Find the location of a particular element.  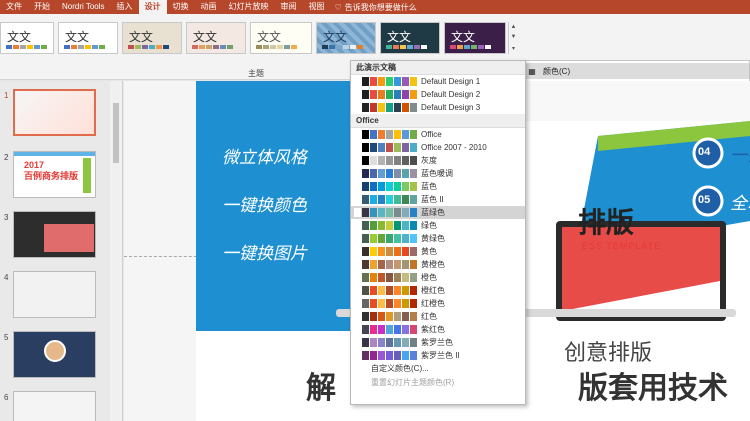

right-label-04: 一键换视频 is located at coordinates (740, 156).